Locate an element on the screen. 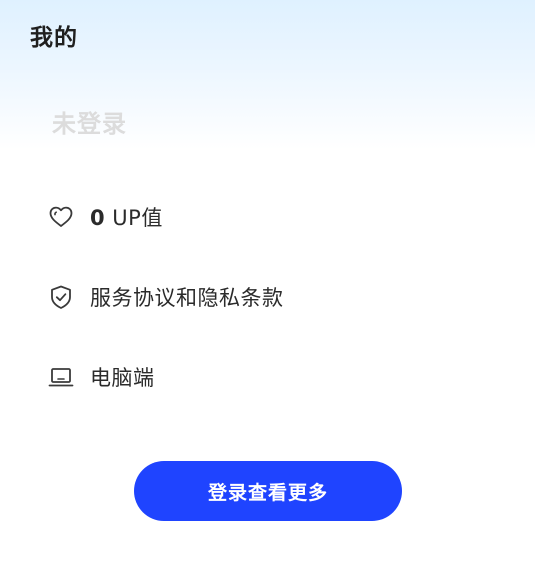 The height and width of the screenshot is (579, 535). page-title: 我的 is located at coordinates (54, 38).